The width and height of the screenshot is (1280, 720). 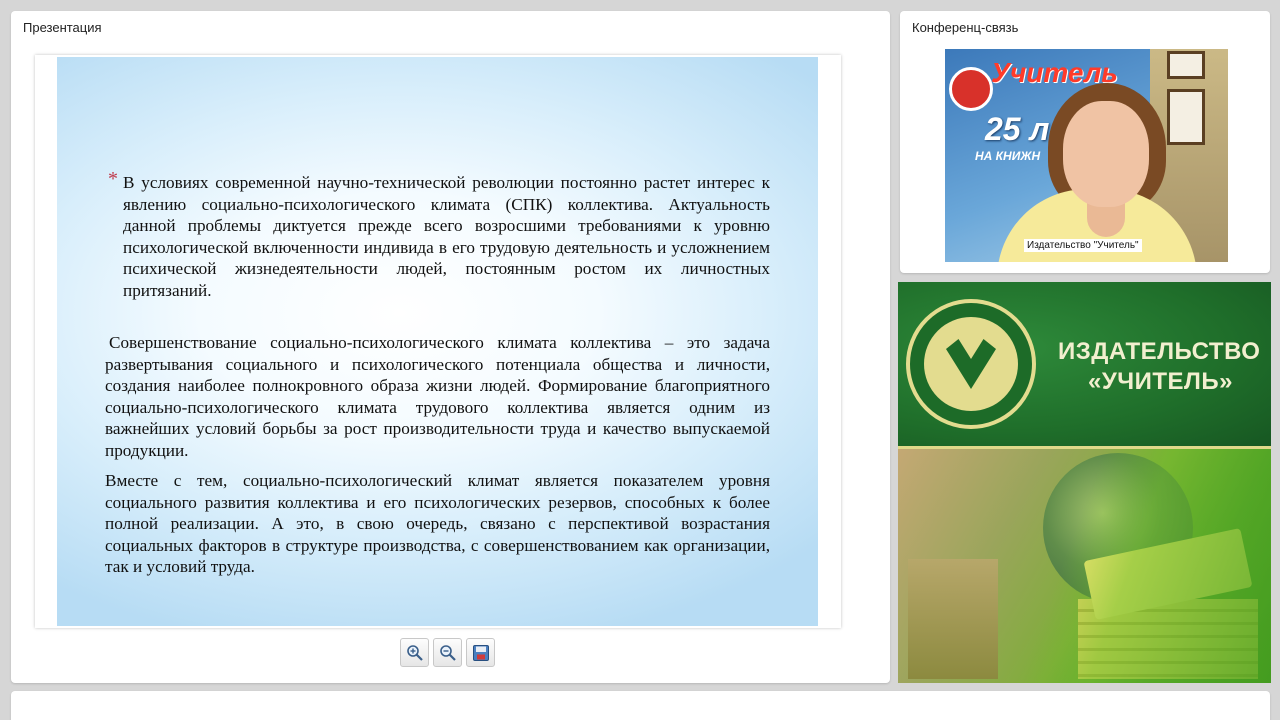 I want to click on publisher-banner-photo, so click(x=1084, y=566).